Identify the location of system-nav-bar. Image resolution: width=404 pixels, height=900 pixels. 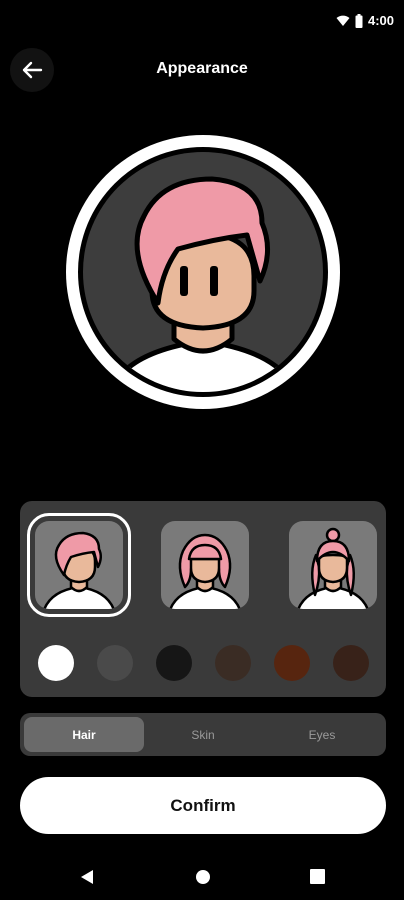
(202, 876).